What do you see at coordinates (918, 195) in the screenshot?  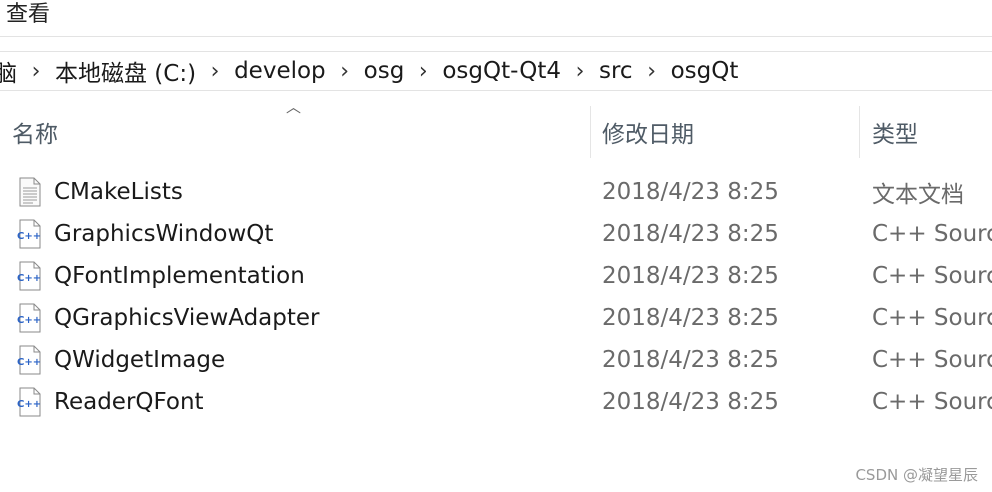 I see `file-type: 文本文档` at bounding box center [918, 195].